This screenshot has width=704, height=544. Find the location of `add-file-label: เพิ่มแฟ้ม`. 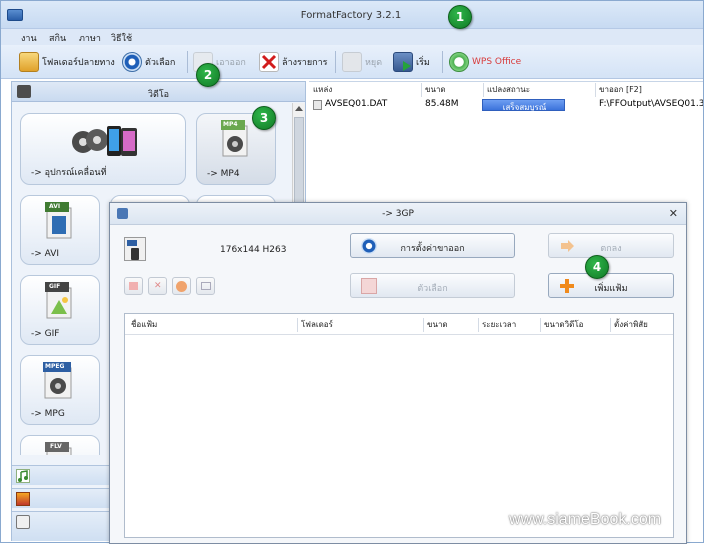

add-file-label: เพิ่มแฟ้ม is located at coordinates (611, 289).